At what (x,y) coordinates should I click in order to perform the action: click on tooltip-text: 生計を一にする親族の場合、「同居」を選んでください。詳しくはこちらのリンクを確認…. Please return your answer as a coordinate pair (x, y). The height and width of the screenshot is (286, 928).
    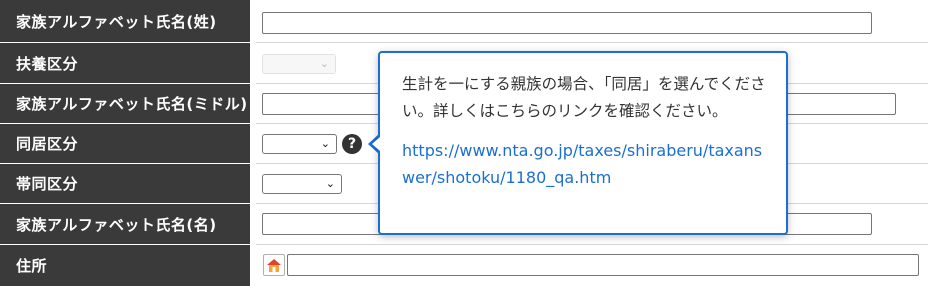
    Looking at the image, I should click on (584, 97).